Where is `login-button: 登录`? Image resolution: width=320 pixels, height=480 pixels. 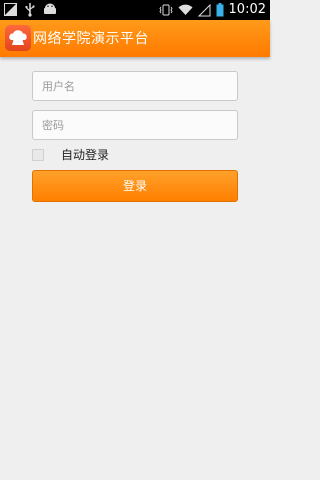 login-button: 登录 is located at coordinates (135, 186).